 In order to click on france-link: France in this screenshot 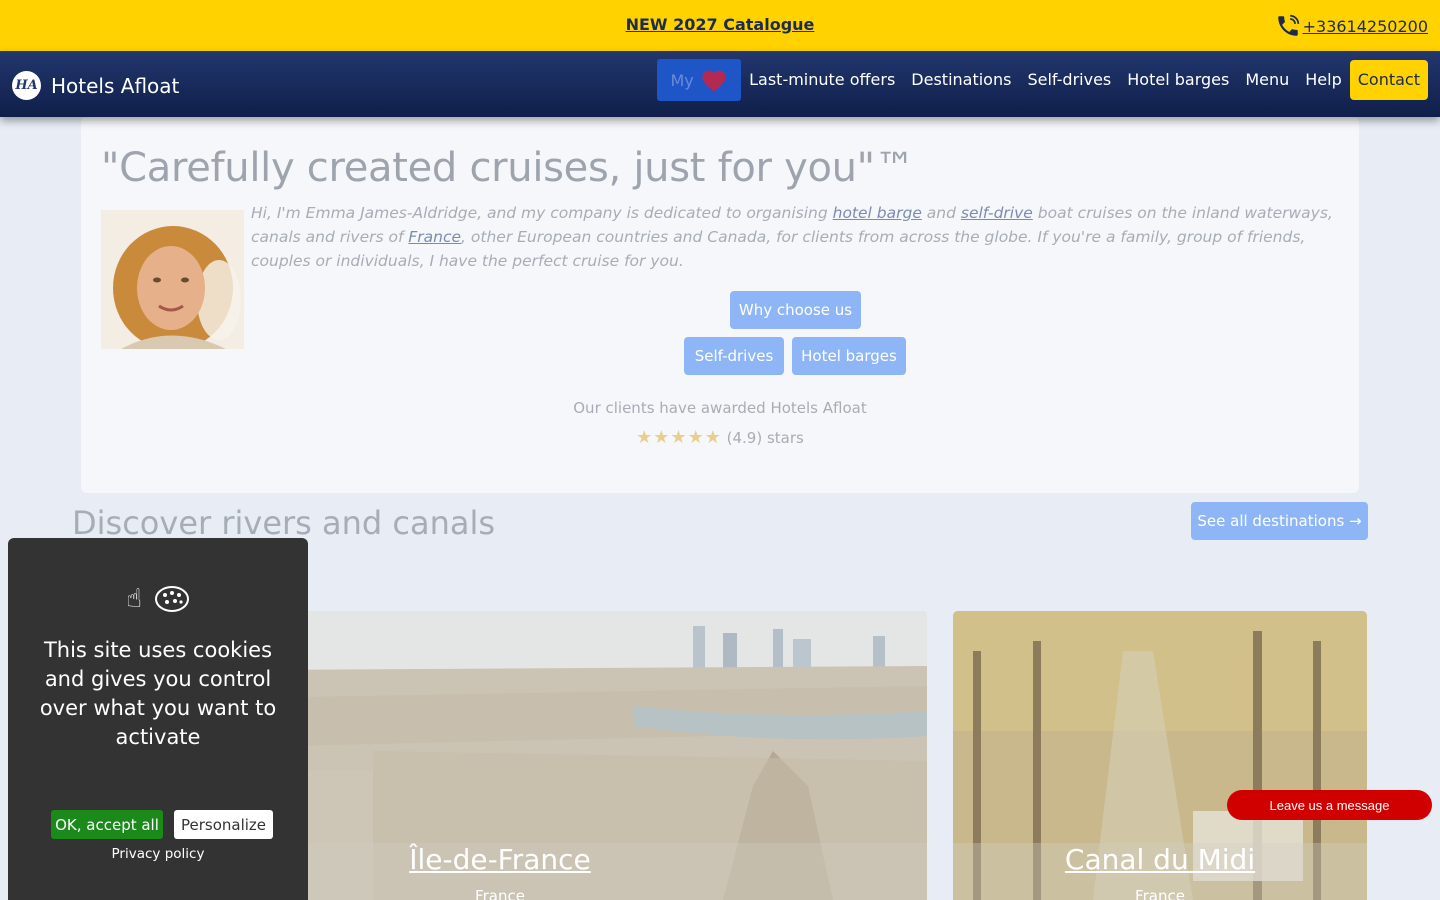, I will do `click(434, 237)`.